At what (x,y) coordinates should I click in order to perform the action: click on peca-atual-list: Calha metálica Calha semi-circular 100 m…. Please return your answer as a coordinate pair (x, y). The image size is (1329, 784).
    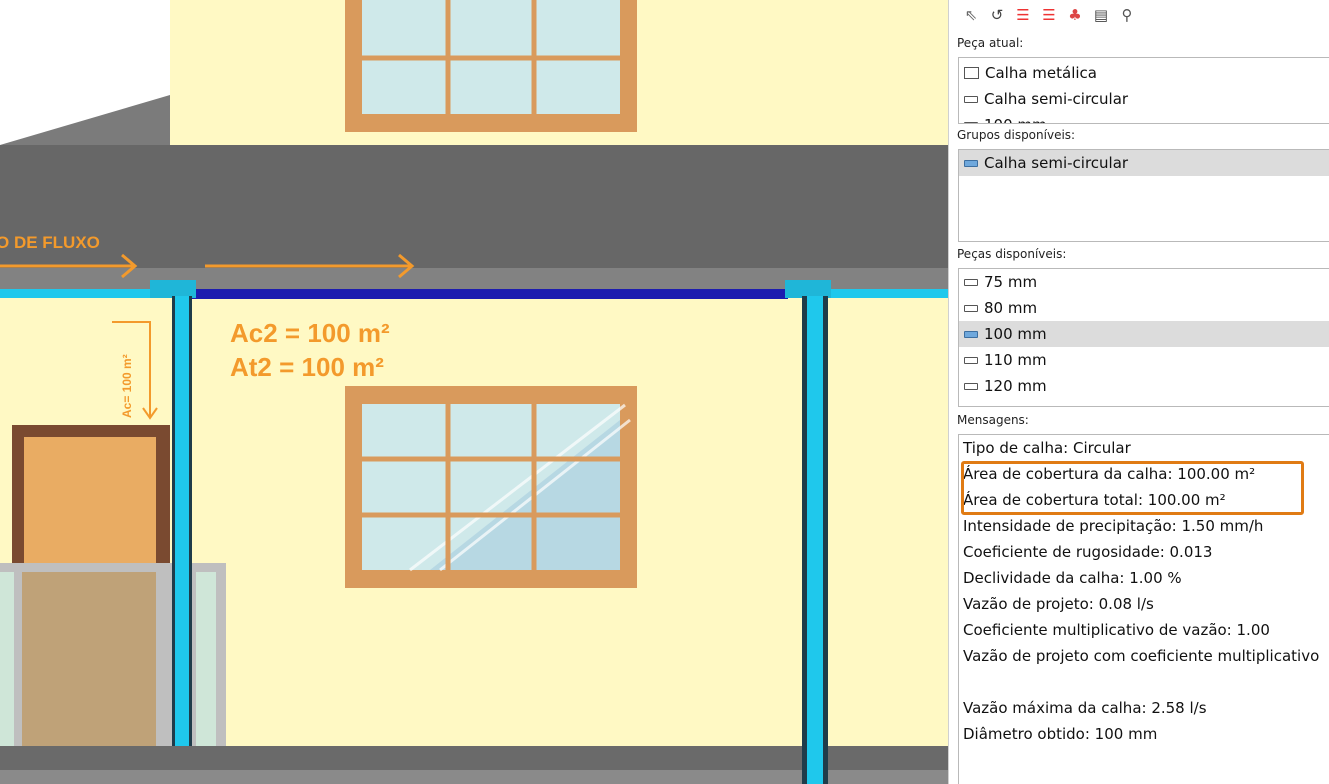
    Looking at the image, I should click on (1143, 90).